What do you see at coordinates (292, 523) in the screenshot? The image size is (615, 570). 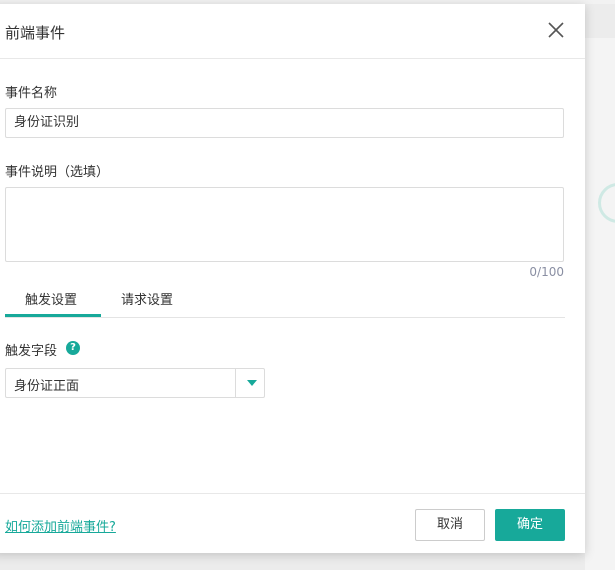 I see `dialog-footer: 如何添加前端事件? 取消 确定` at bounding box center [292, 523].